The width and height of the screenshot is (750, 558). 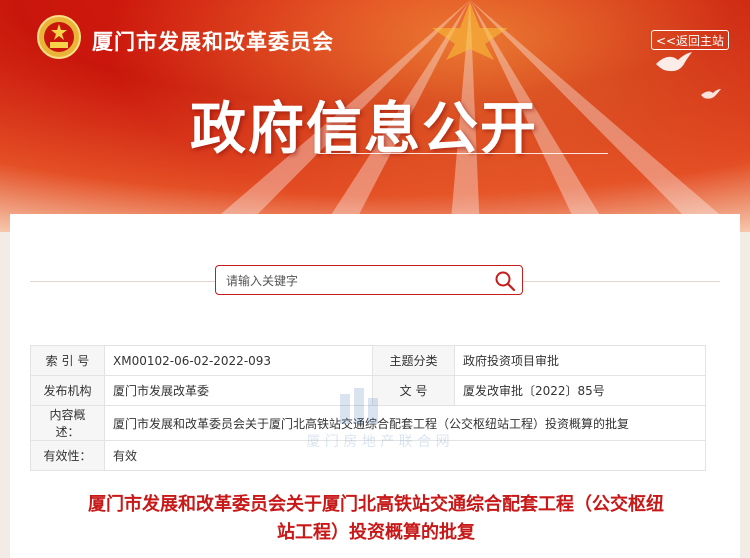 I want to click on index-value: XM00102-06-02-2022-093, so click(x=238, y=360).